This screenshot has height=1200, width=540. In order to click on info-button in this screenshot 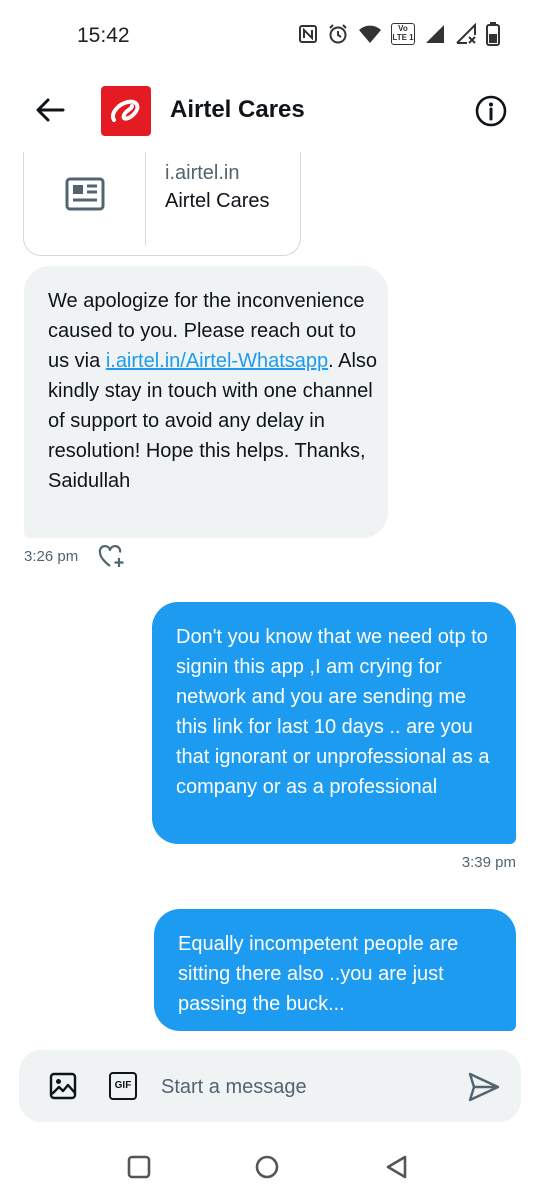, I will do `click(491, 111)`.